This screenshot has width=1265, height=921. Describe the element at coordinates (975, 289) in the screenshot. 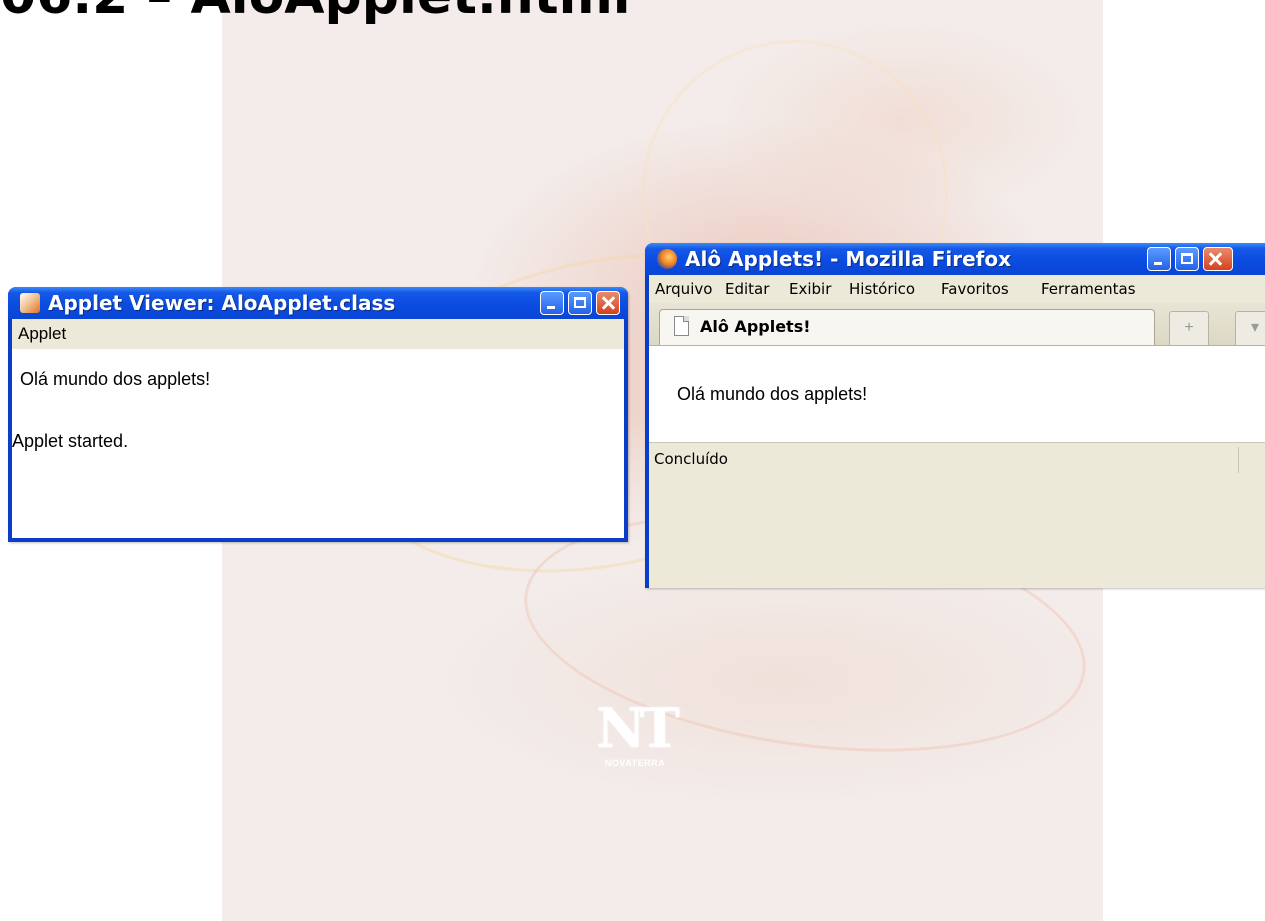

I see `menu-favoritos: Favoritos` at that location.